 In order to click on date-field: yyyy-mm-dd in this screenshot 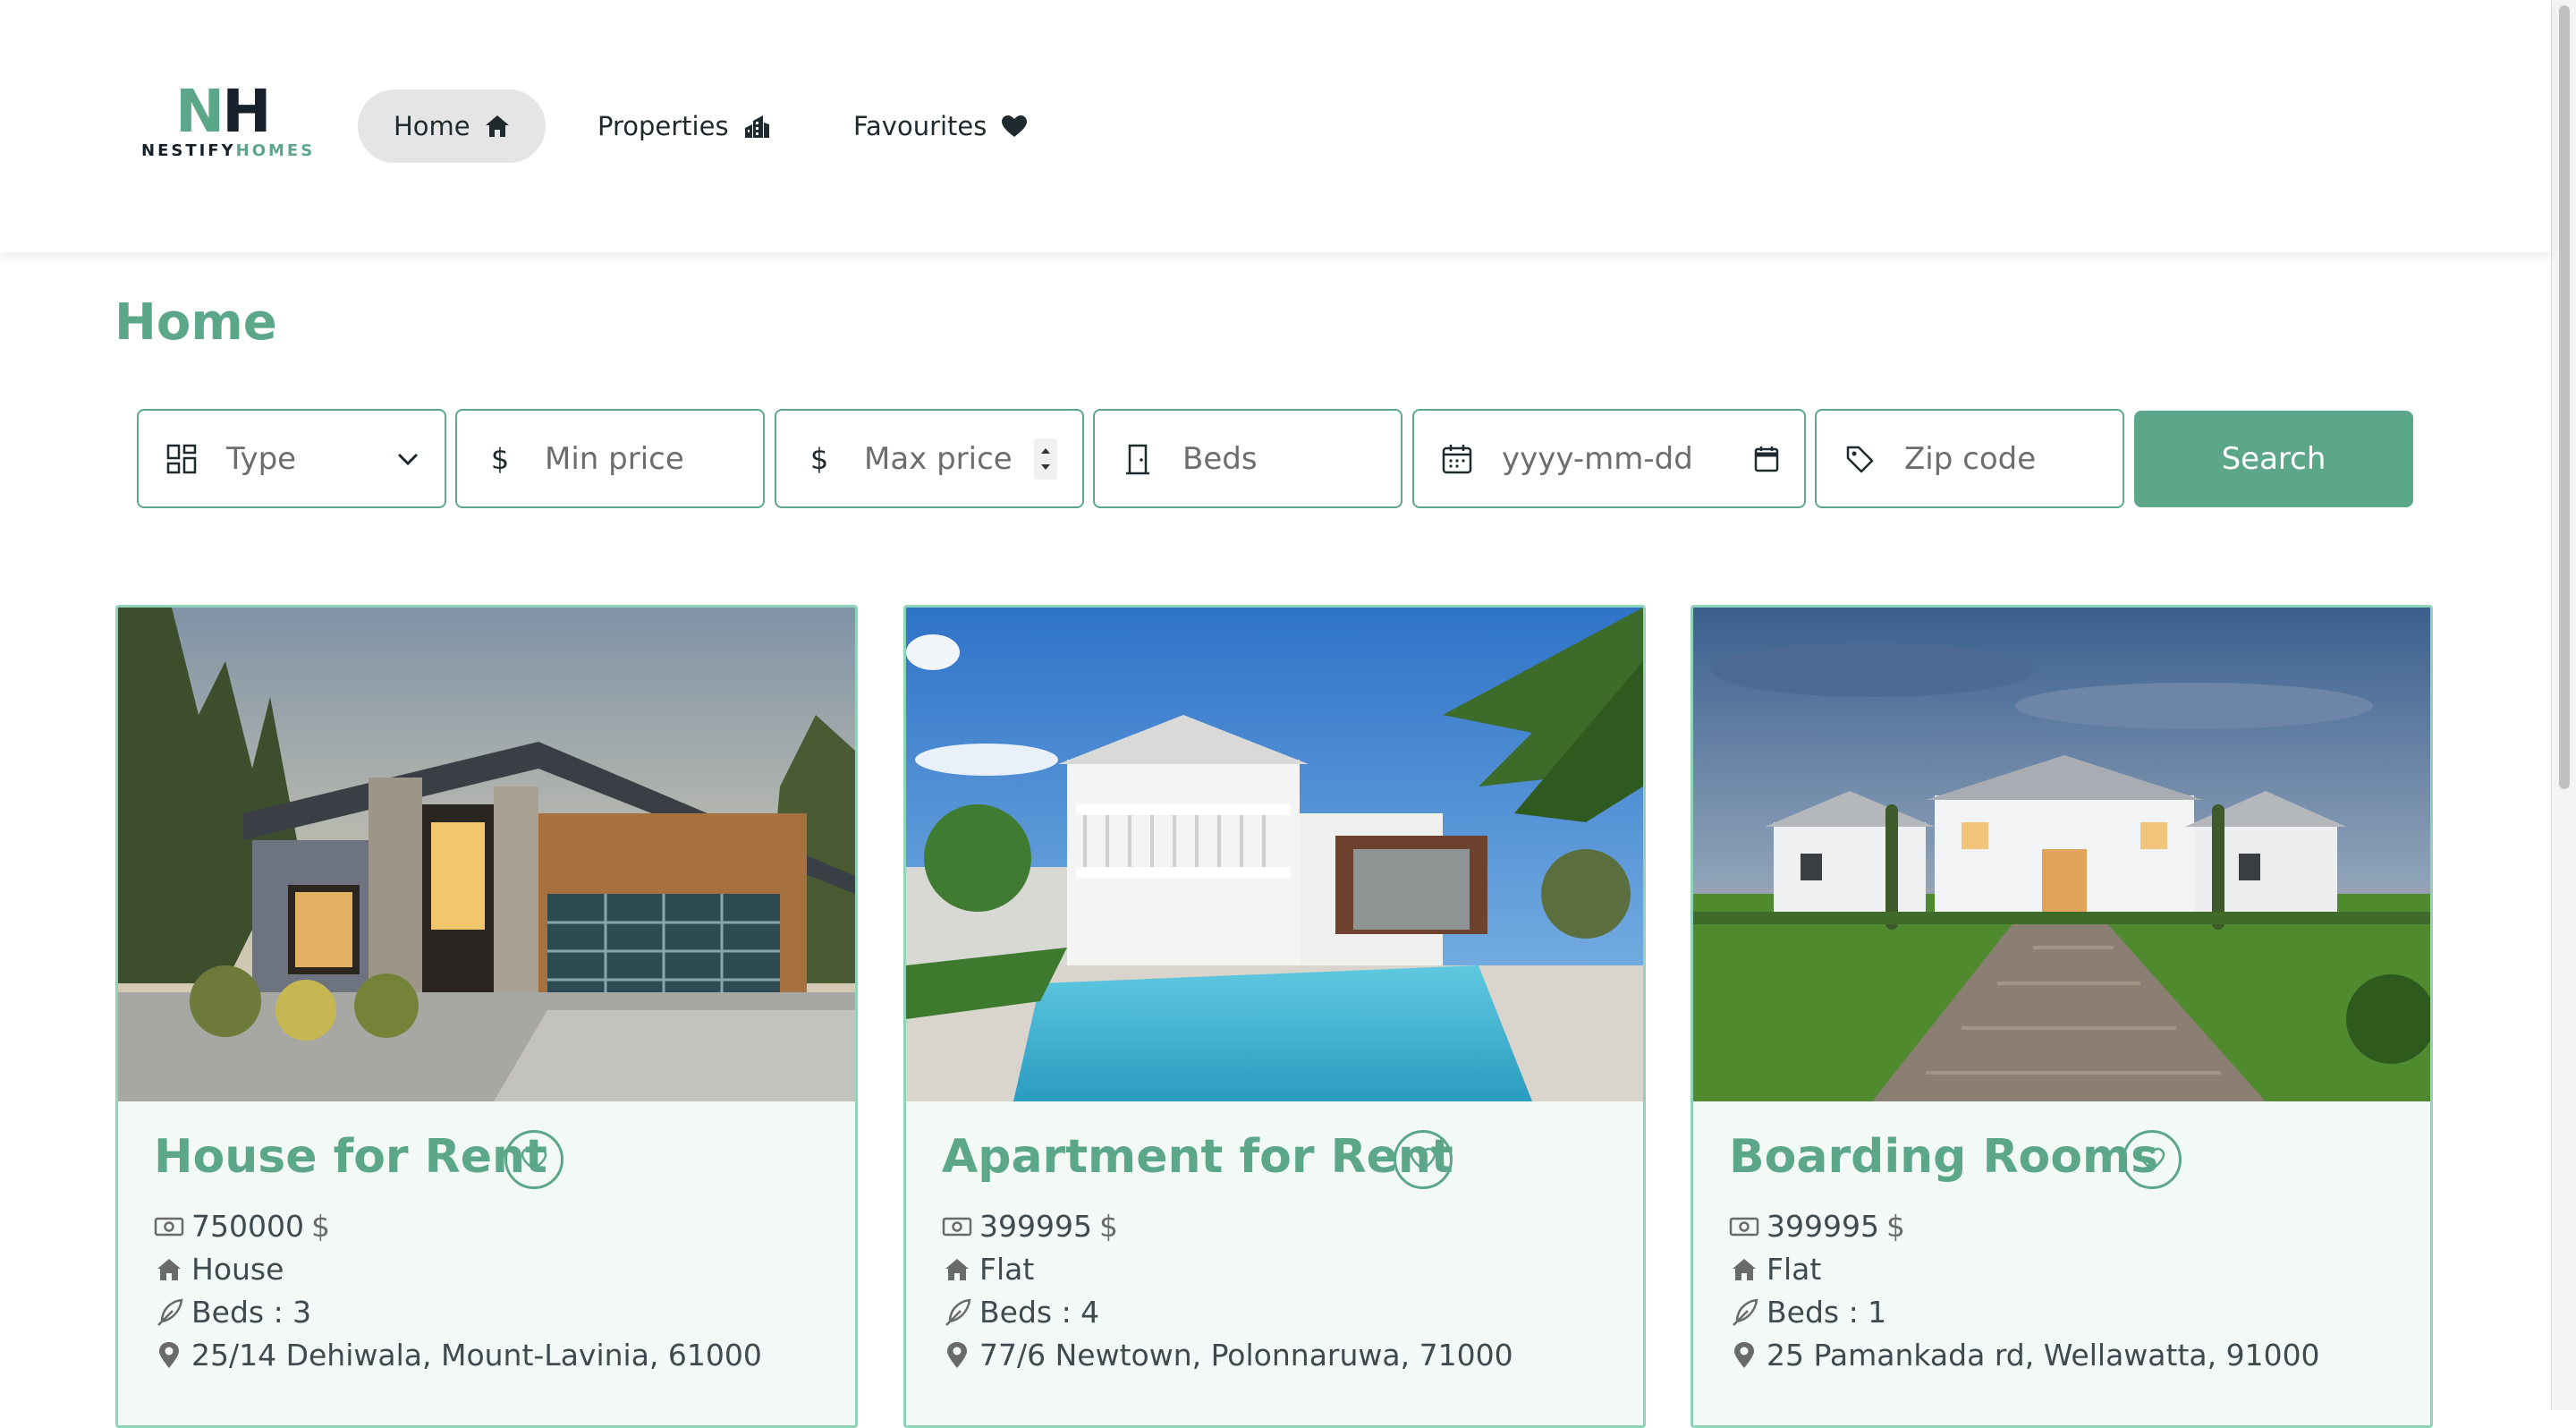, I will do `click(1609, 459)`.